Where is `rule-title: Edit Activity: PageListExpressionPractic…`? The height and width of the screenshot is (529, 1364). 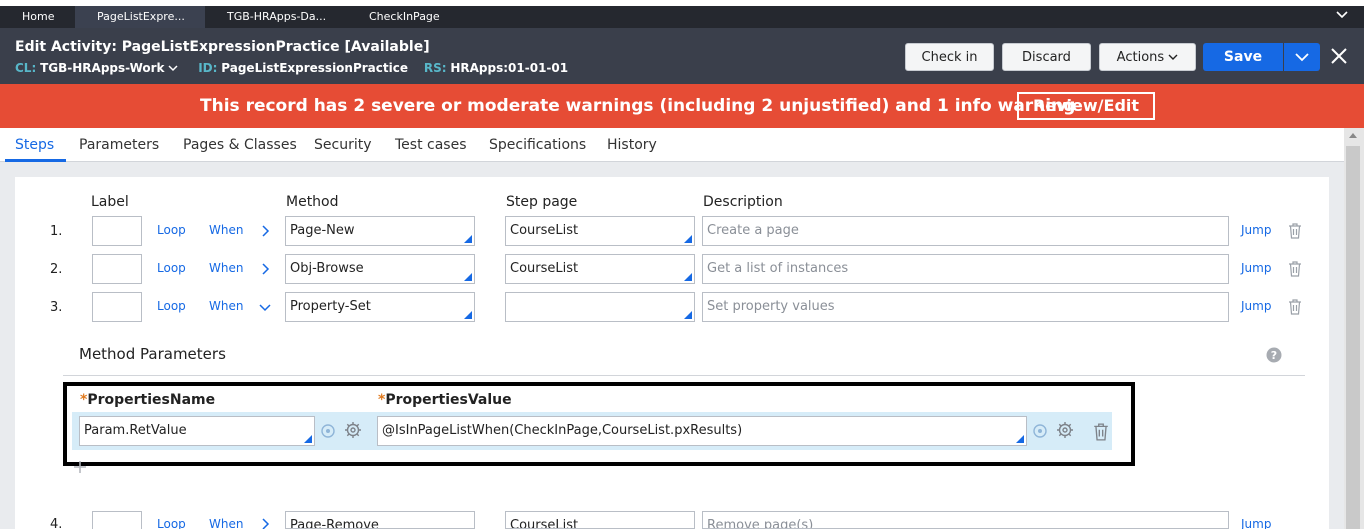 rule-title: Edit Activity: PageListExpressionPractic… is located at coordinates (222, 47).